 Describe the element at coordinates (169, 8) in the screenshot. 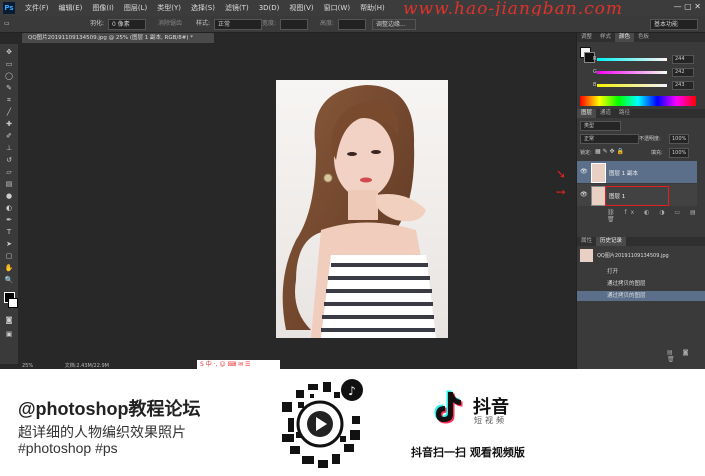

I see `menu-type: 类型(Y)` at that location.